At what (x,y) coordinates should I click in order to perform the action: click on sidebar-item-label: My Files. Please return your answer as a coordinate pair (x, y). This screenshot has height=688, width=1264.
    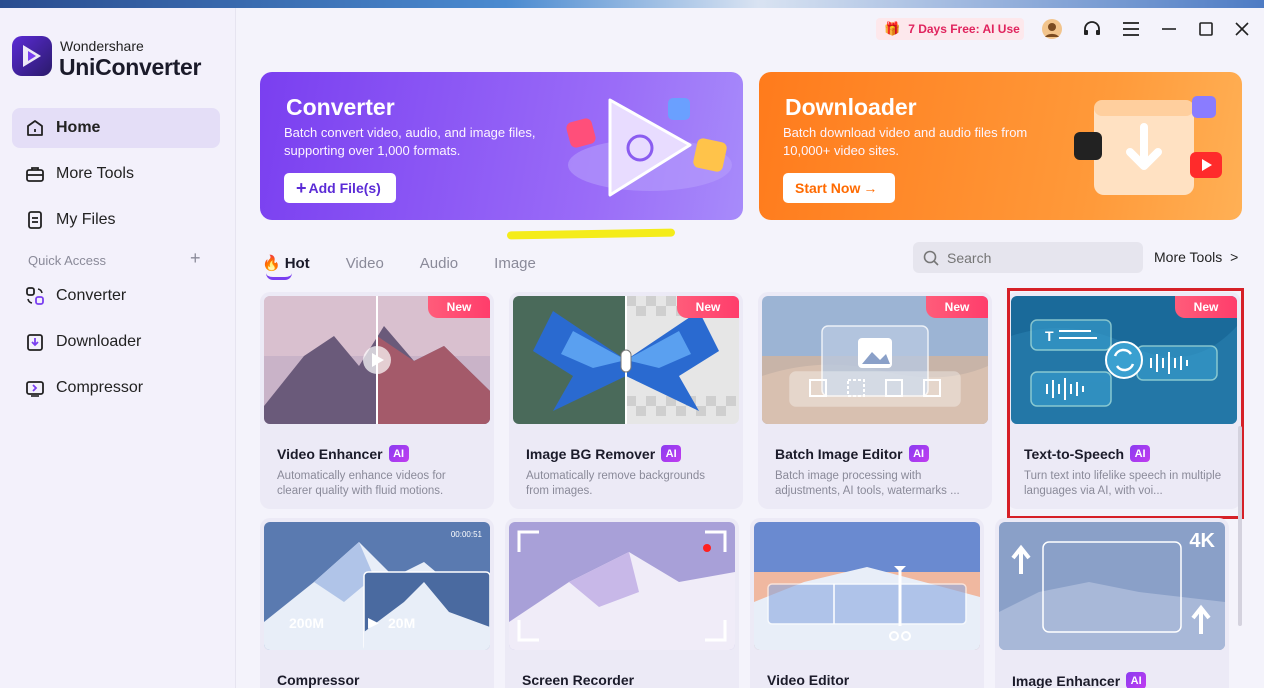
    Looking at the image, I should click on (86, 219).